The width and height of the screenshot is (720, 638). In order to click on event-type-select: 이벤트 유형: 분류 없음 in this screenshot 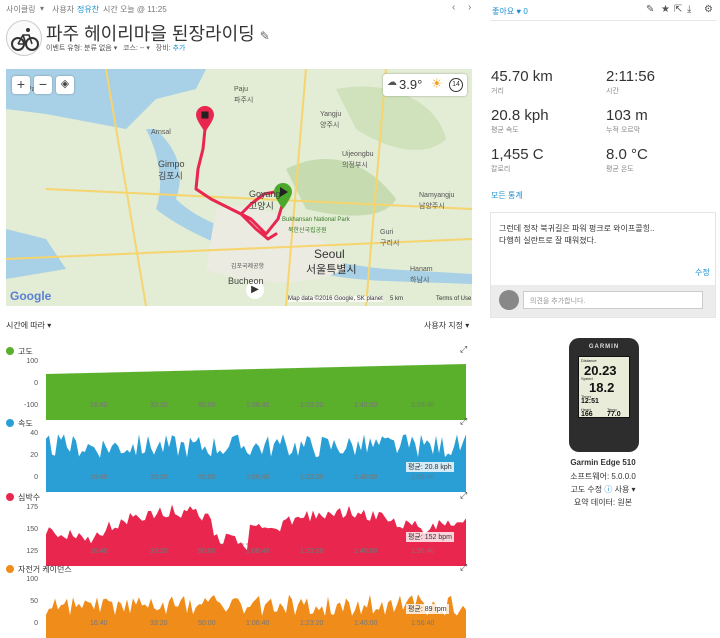, I will do `click(79, 48)`.